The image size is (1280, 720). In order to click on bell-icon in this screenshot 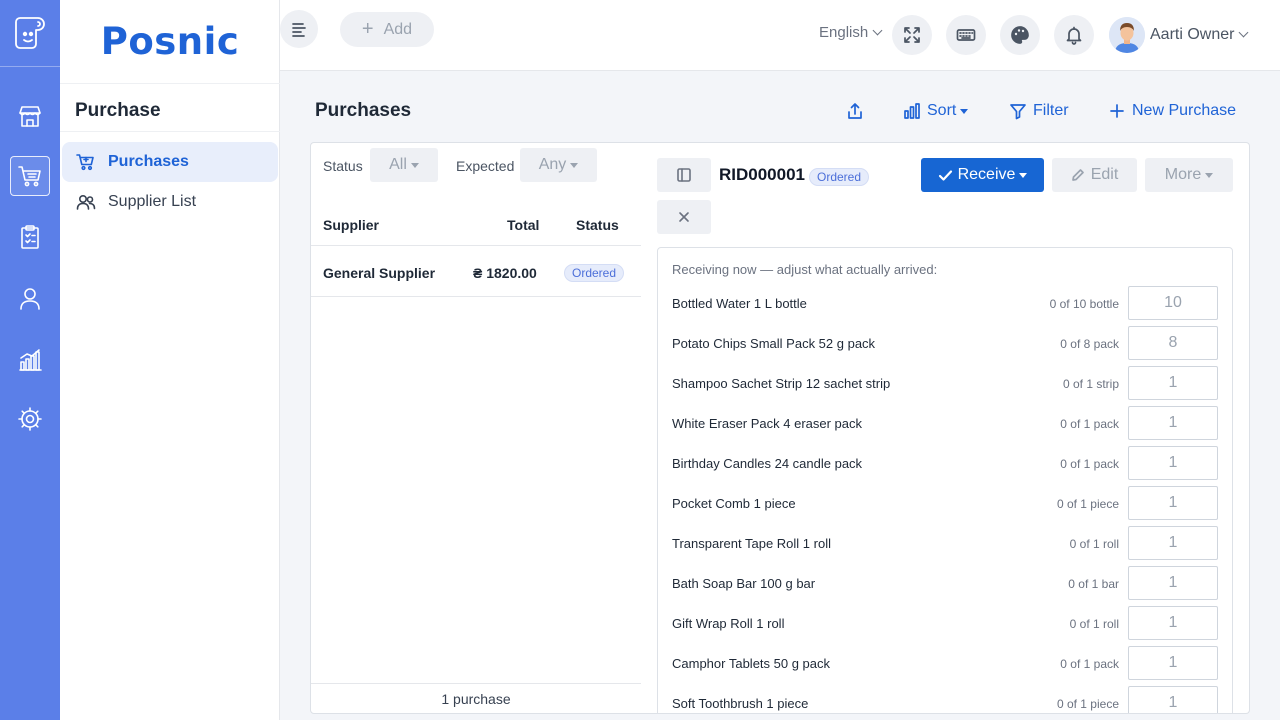, I will do `click(1074, 35)`.